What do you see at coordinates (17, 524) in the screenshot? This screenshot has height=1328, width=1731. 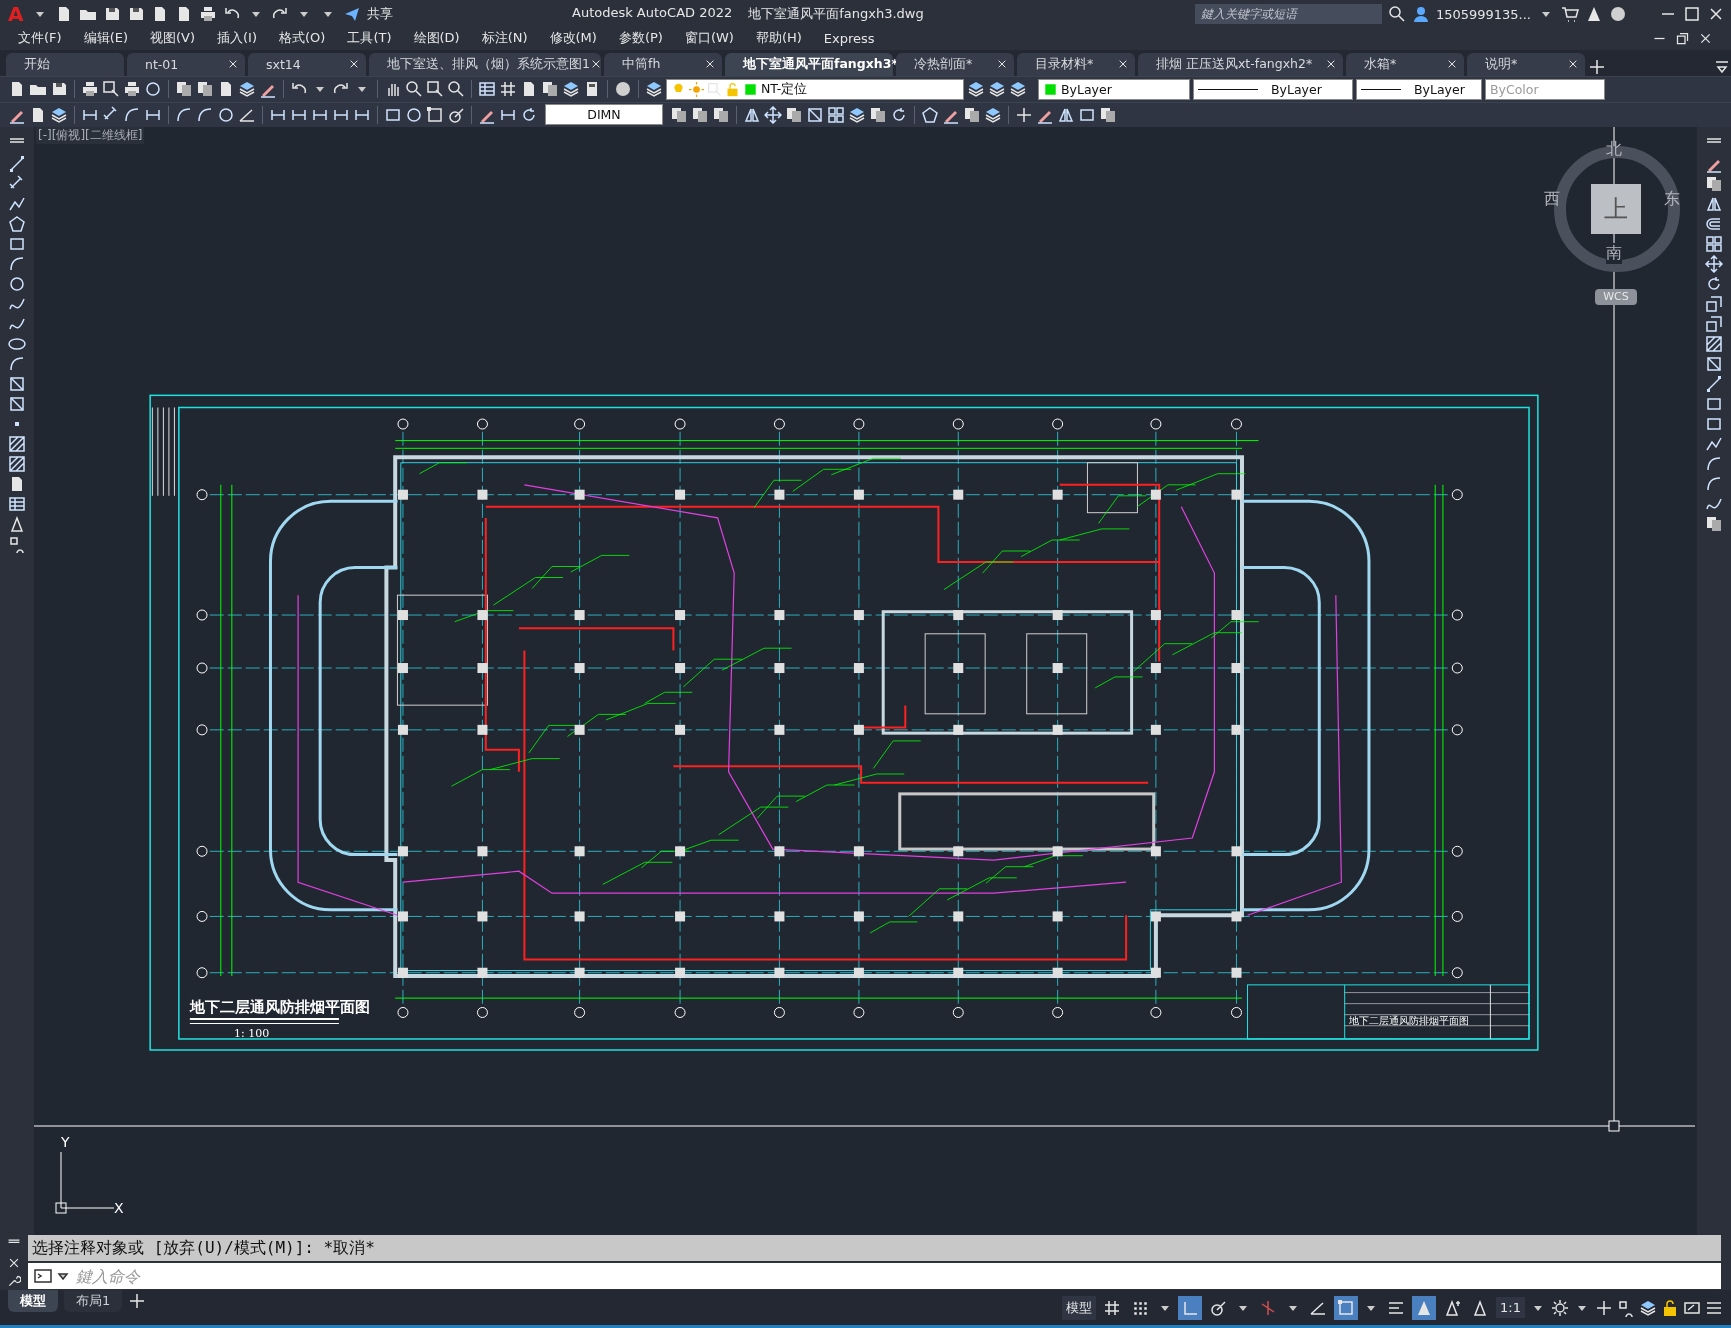 I see `annotation-scale-icon` at bounding box center [17, 524].